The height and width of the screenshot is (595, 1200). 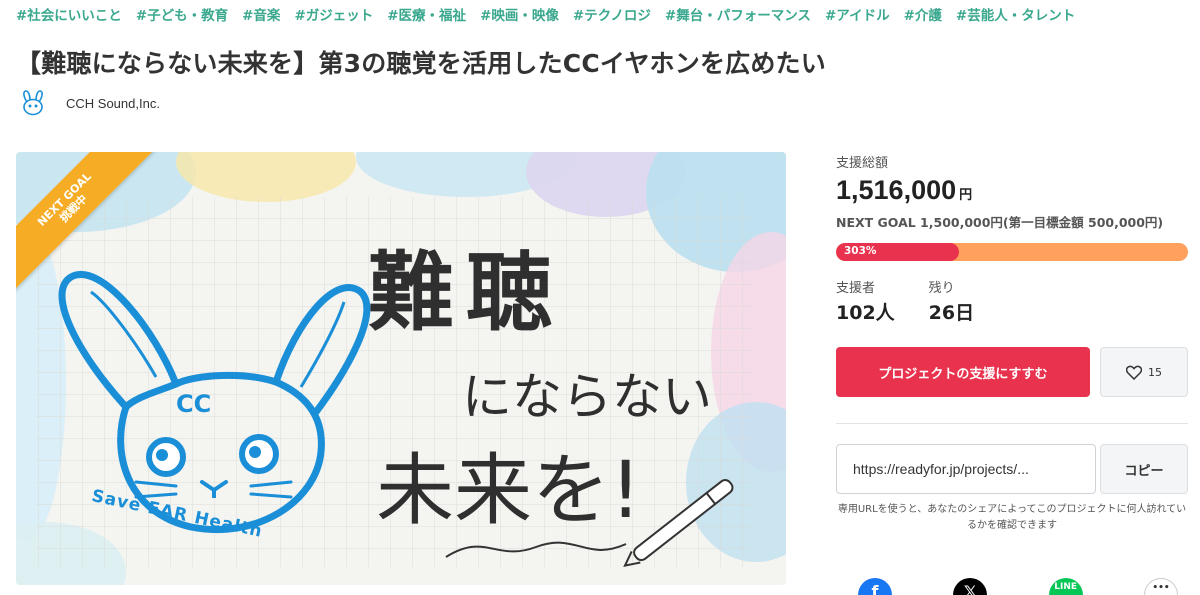 I want to click on currency-unit: 円, so click(x=966, y=195).